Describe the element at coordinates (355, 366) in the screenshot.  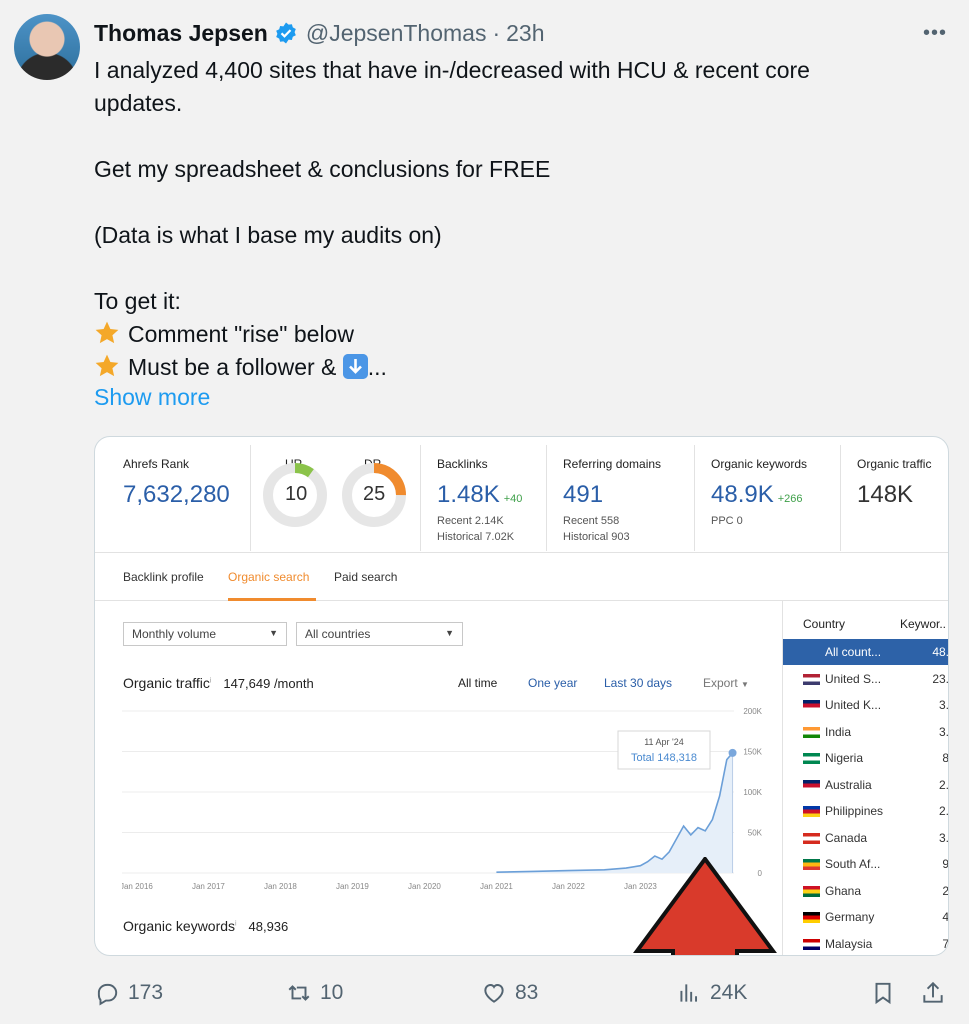
I see `down-arrow-emoji-icon` at that location.